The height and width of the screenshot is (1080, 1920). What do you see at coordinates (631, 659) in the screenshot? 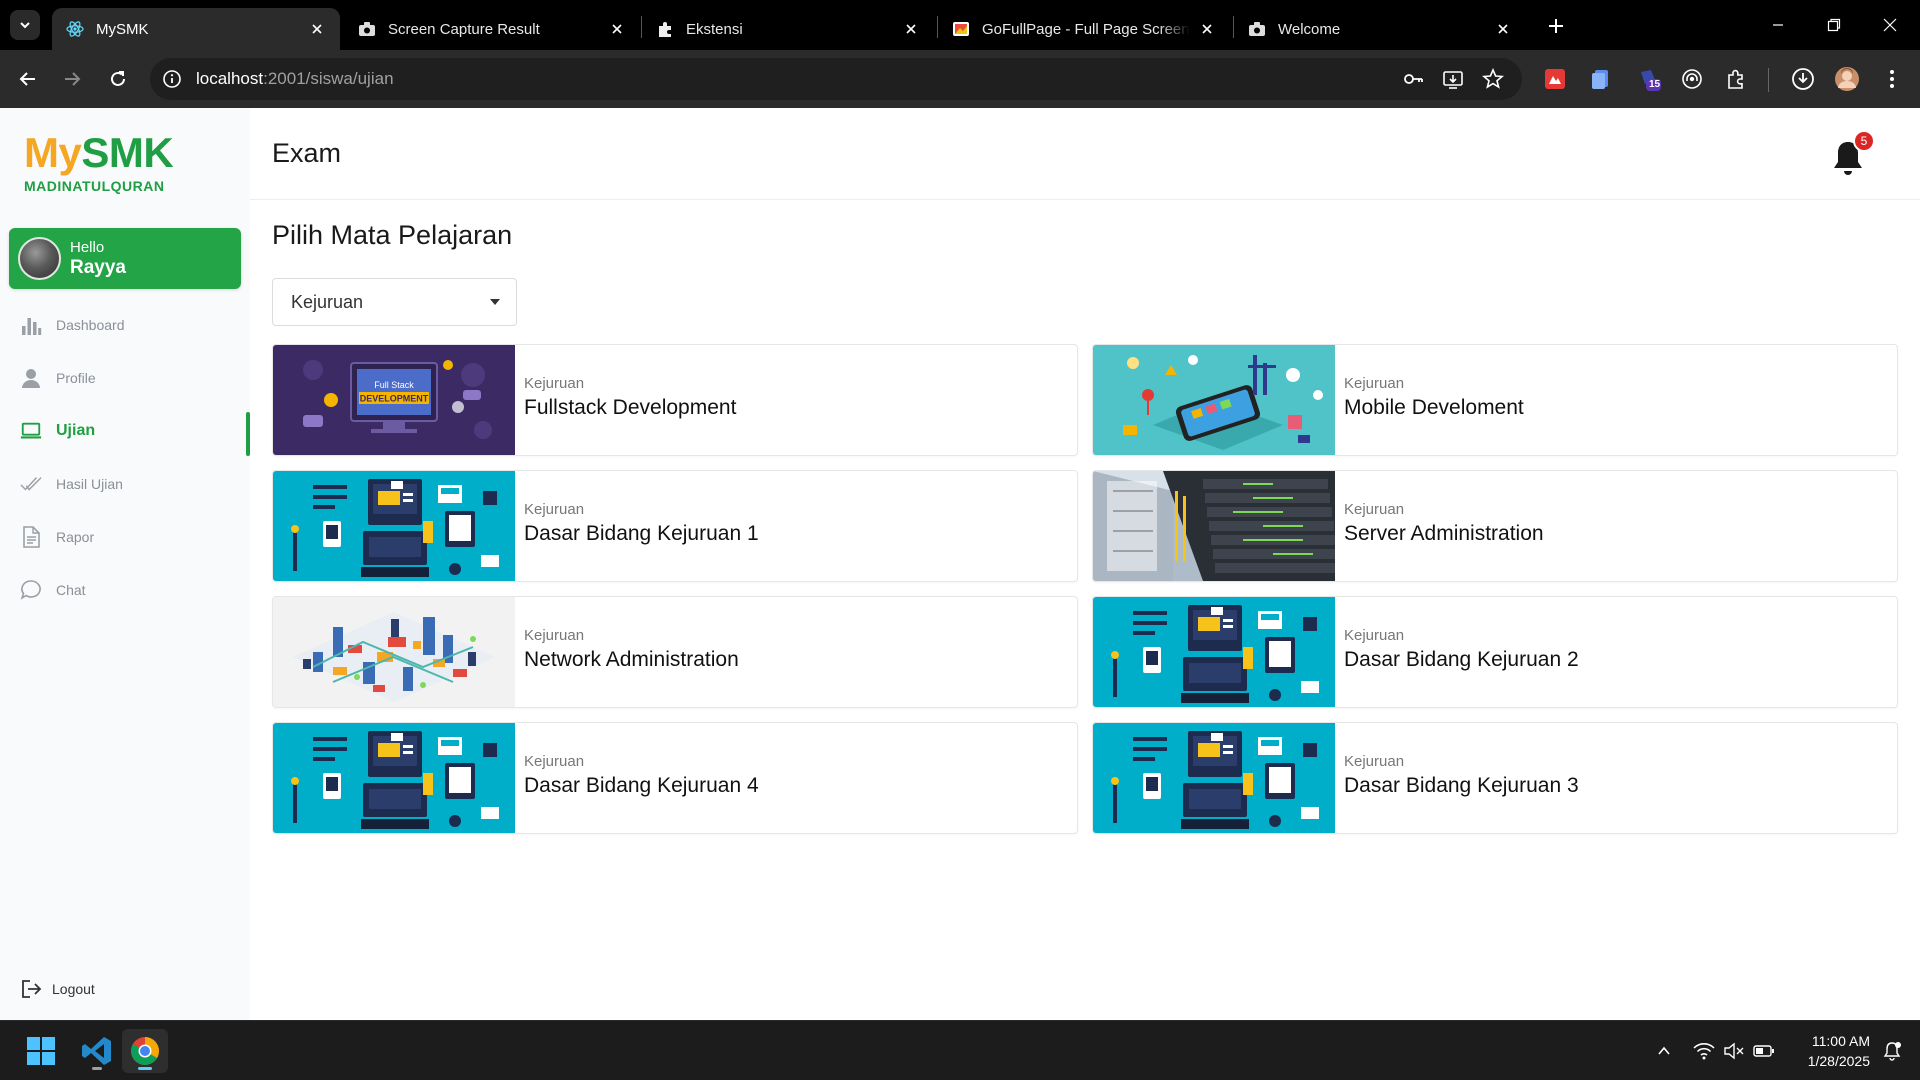
I see `subject-name: Network Administration` at bounding box center [631, 659].